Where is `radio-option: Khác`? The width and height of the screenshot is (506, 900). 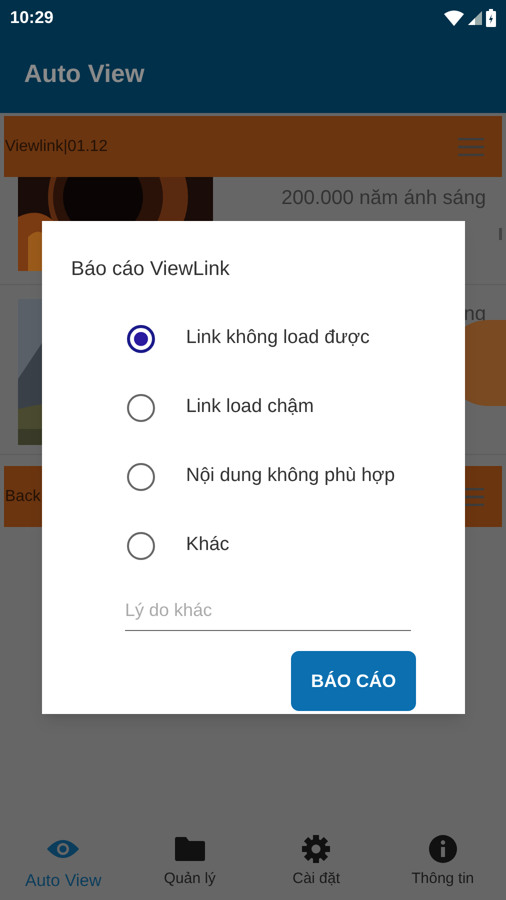 radio-option: Khác is located at coordinates (253, 545).